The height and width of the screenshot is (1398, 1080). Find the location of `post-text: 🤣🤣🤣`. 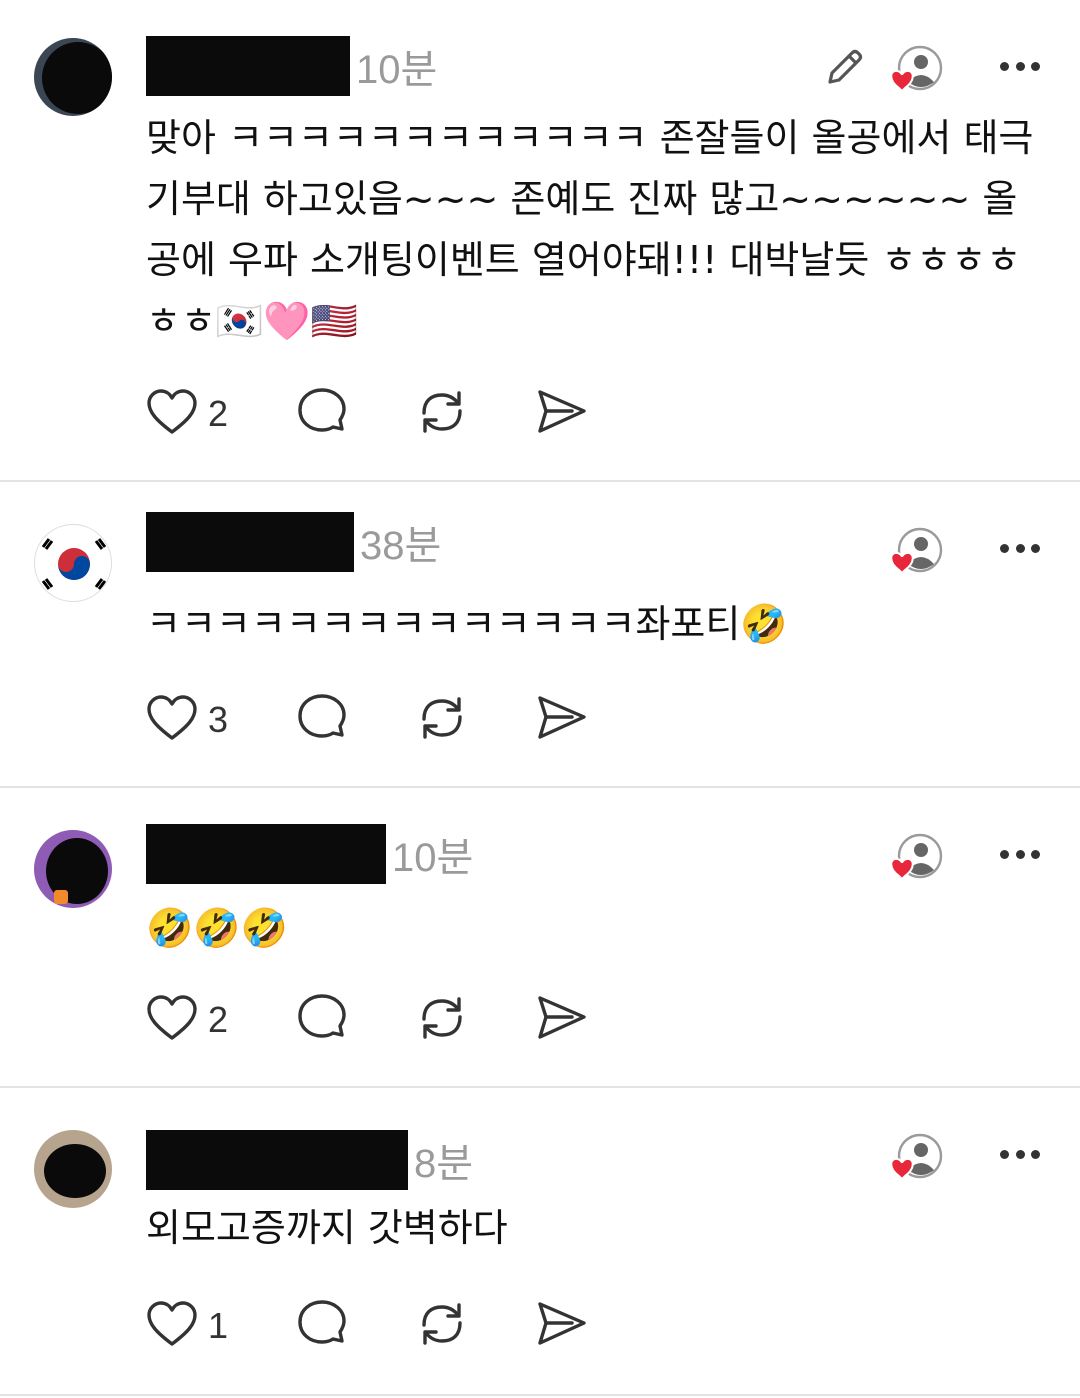

post-text: 🤣🤣🤣 is located at coordinates (217, 928).